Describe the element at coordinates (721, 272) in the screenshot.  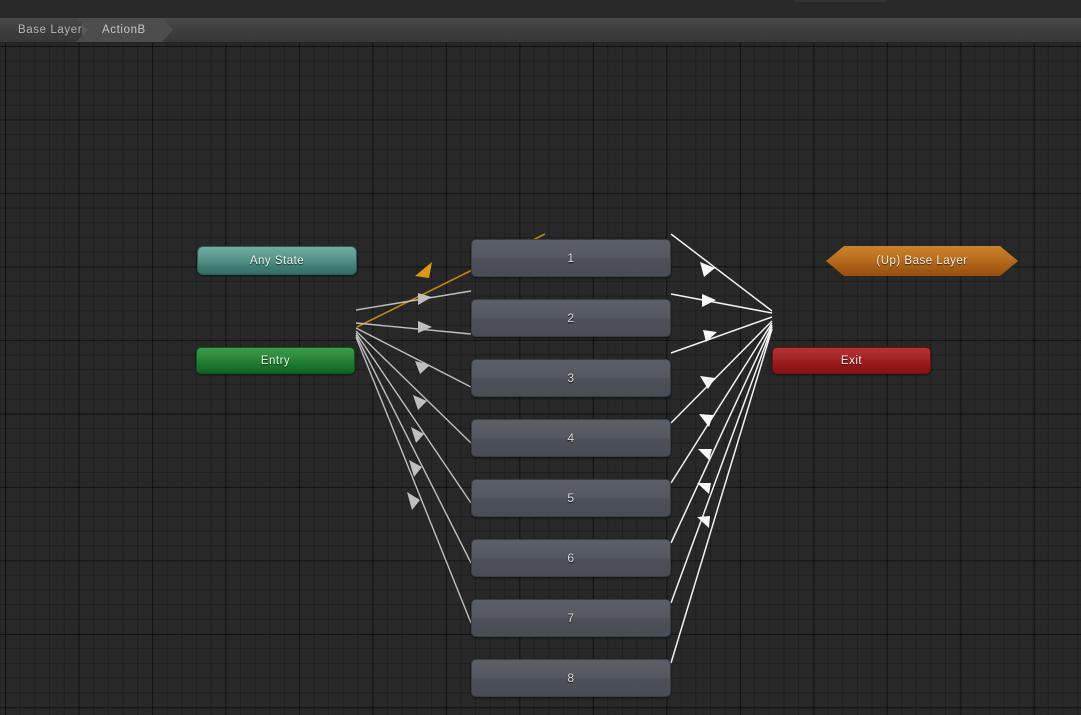
I see `transition-1-to-exit` at that location.